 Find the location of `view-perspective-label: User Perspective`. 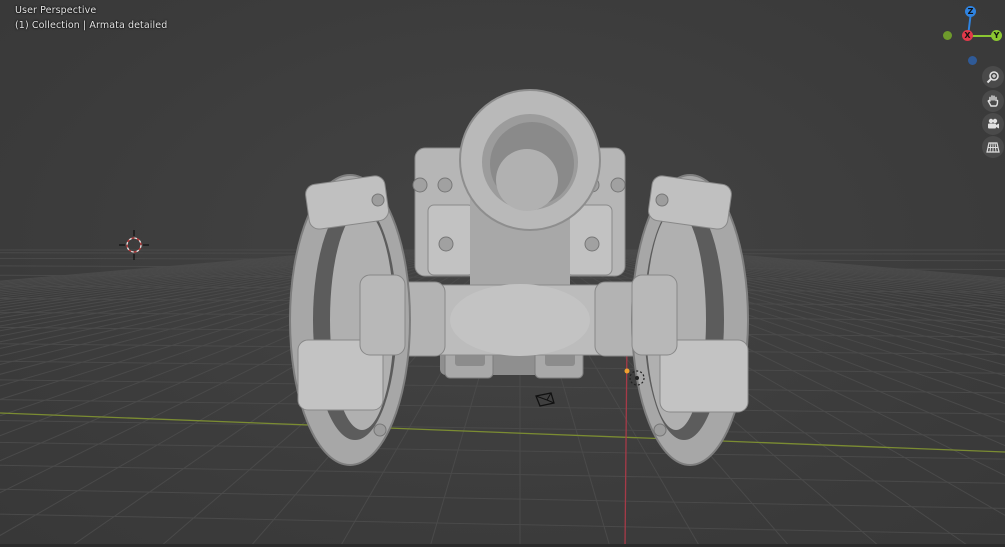

view-perspective-label: User Perspective is located at coordinates (56, 10).